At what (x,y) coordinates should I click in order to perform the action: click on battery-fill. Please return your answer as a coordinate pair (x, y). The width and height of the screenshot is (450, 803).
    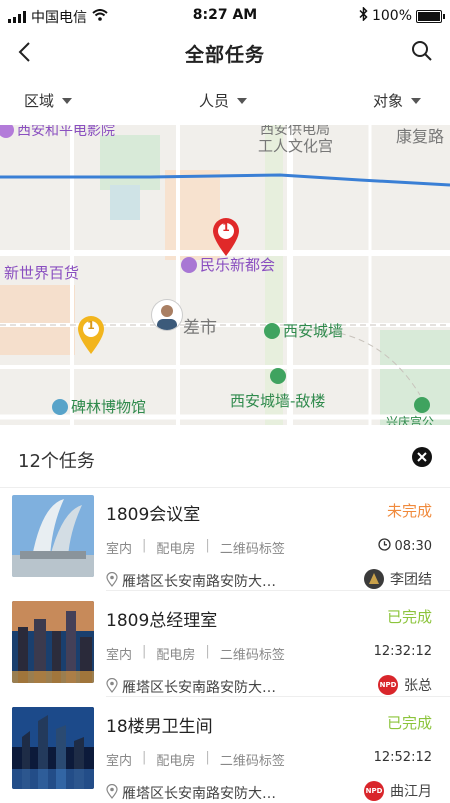
    Looking at the image, I should click on (429, 16).